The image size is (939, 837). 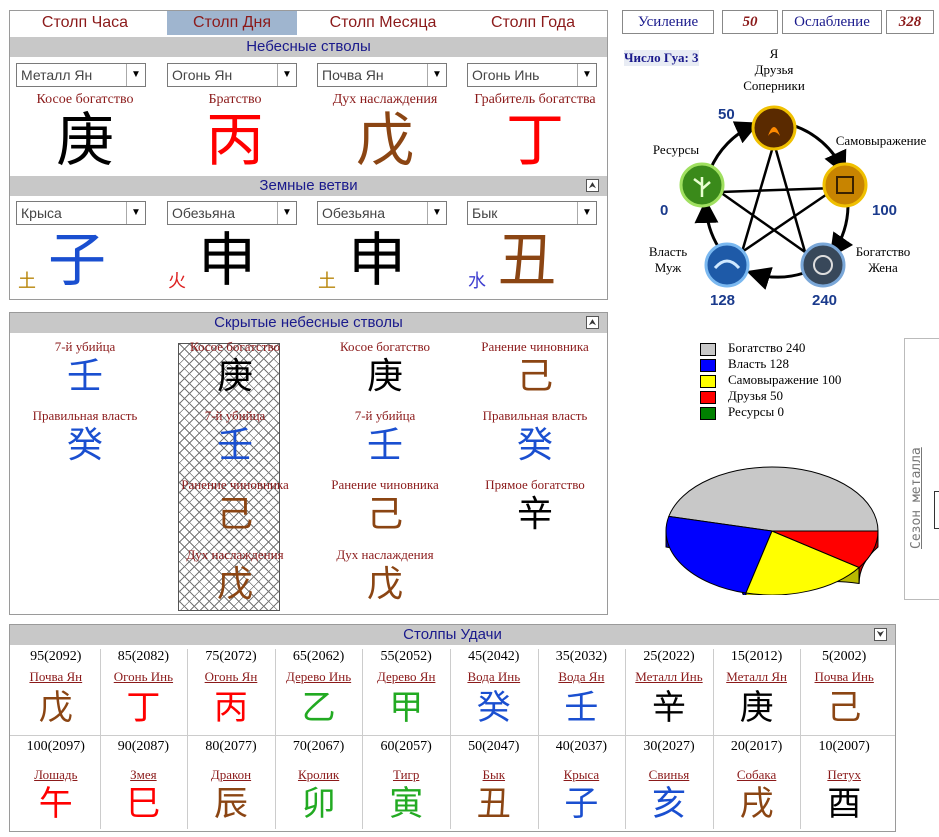 What do you see at coordinates (376, 260) in the screenshot?
I see `month-branch-hanzi: 申` at bounding box center [376, 260].